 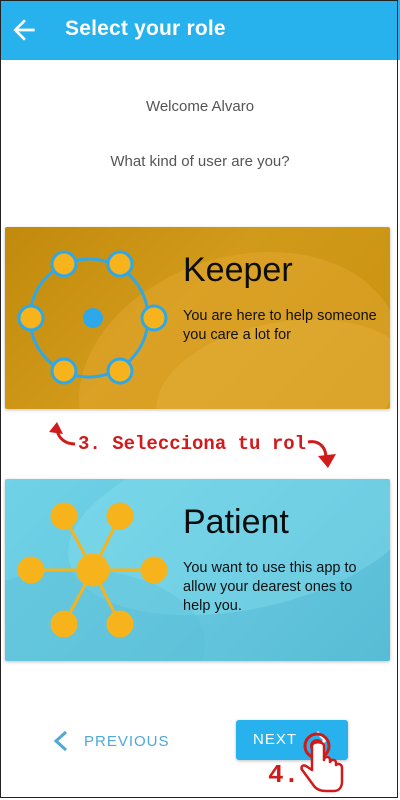 I want to click on page-title: Select your role, so click(x=145, y=28).